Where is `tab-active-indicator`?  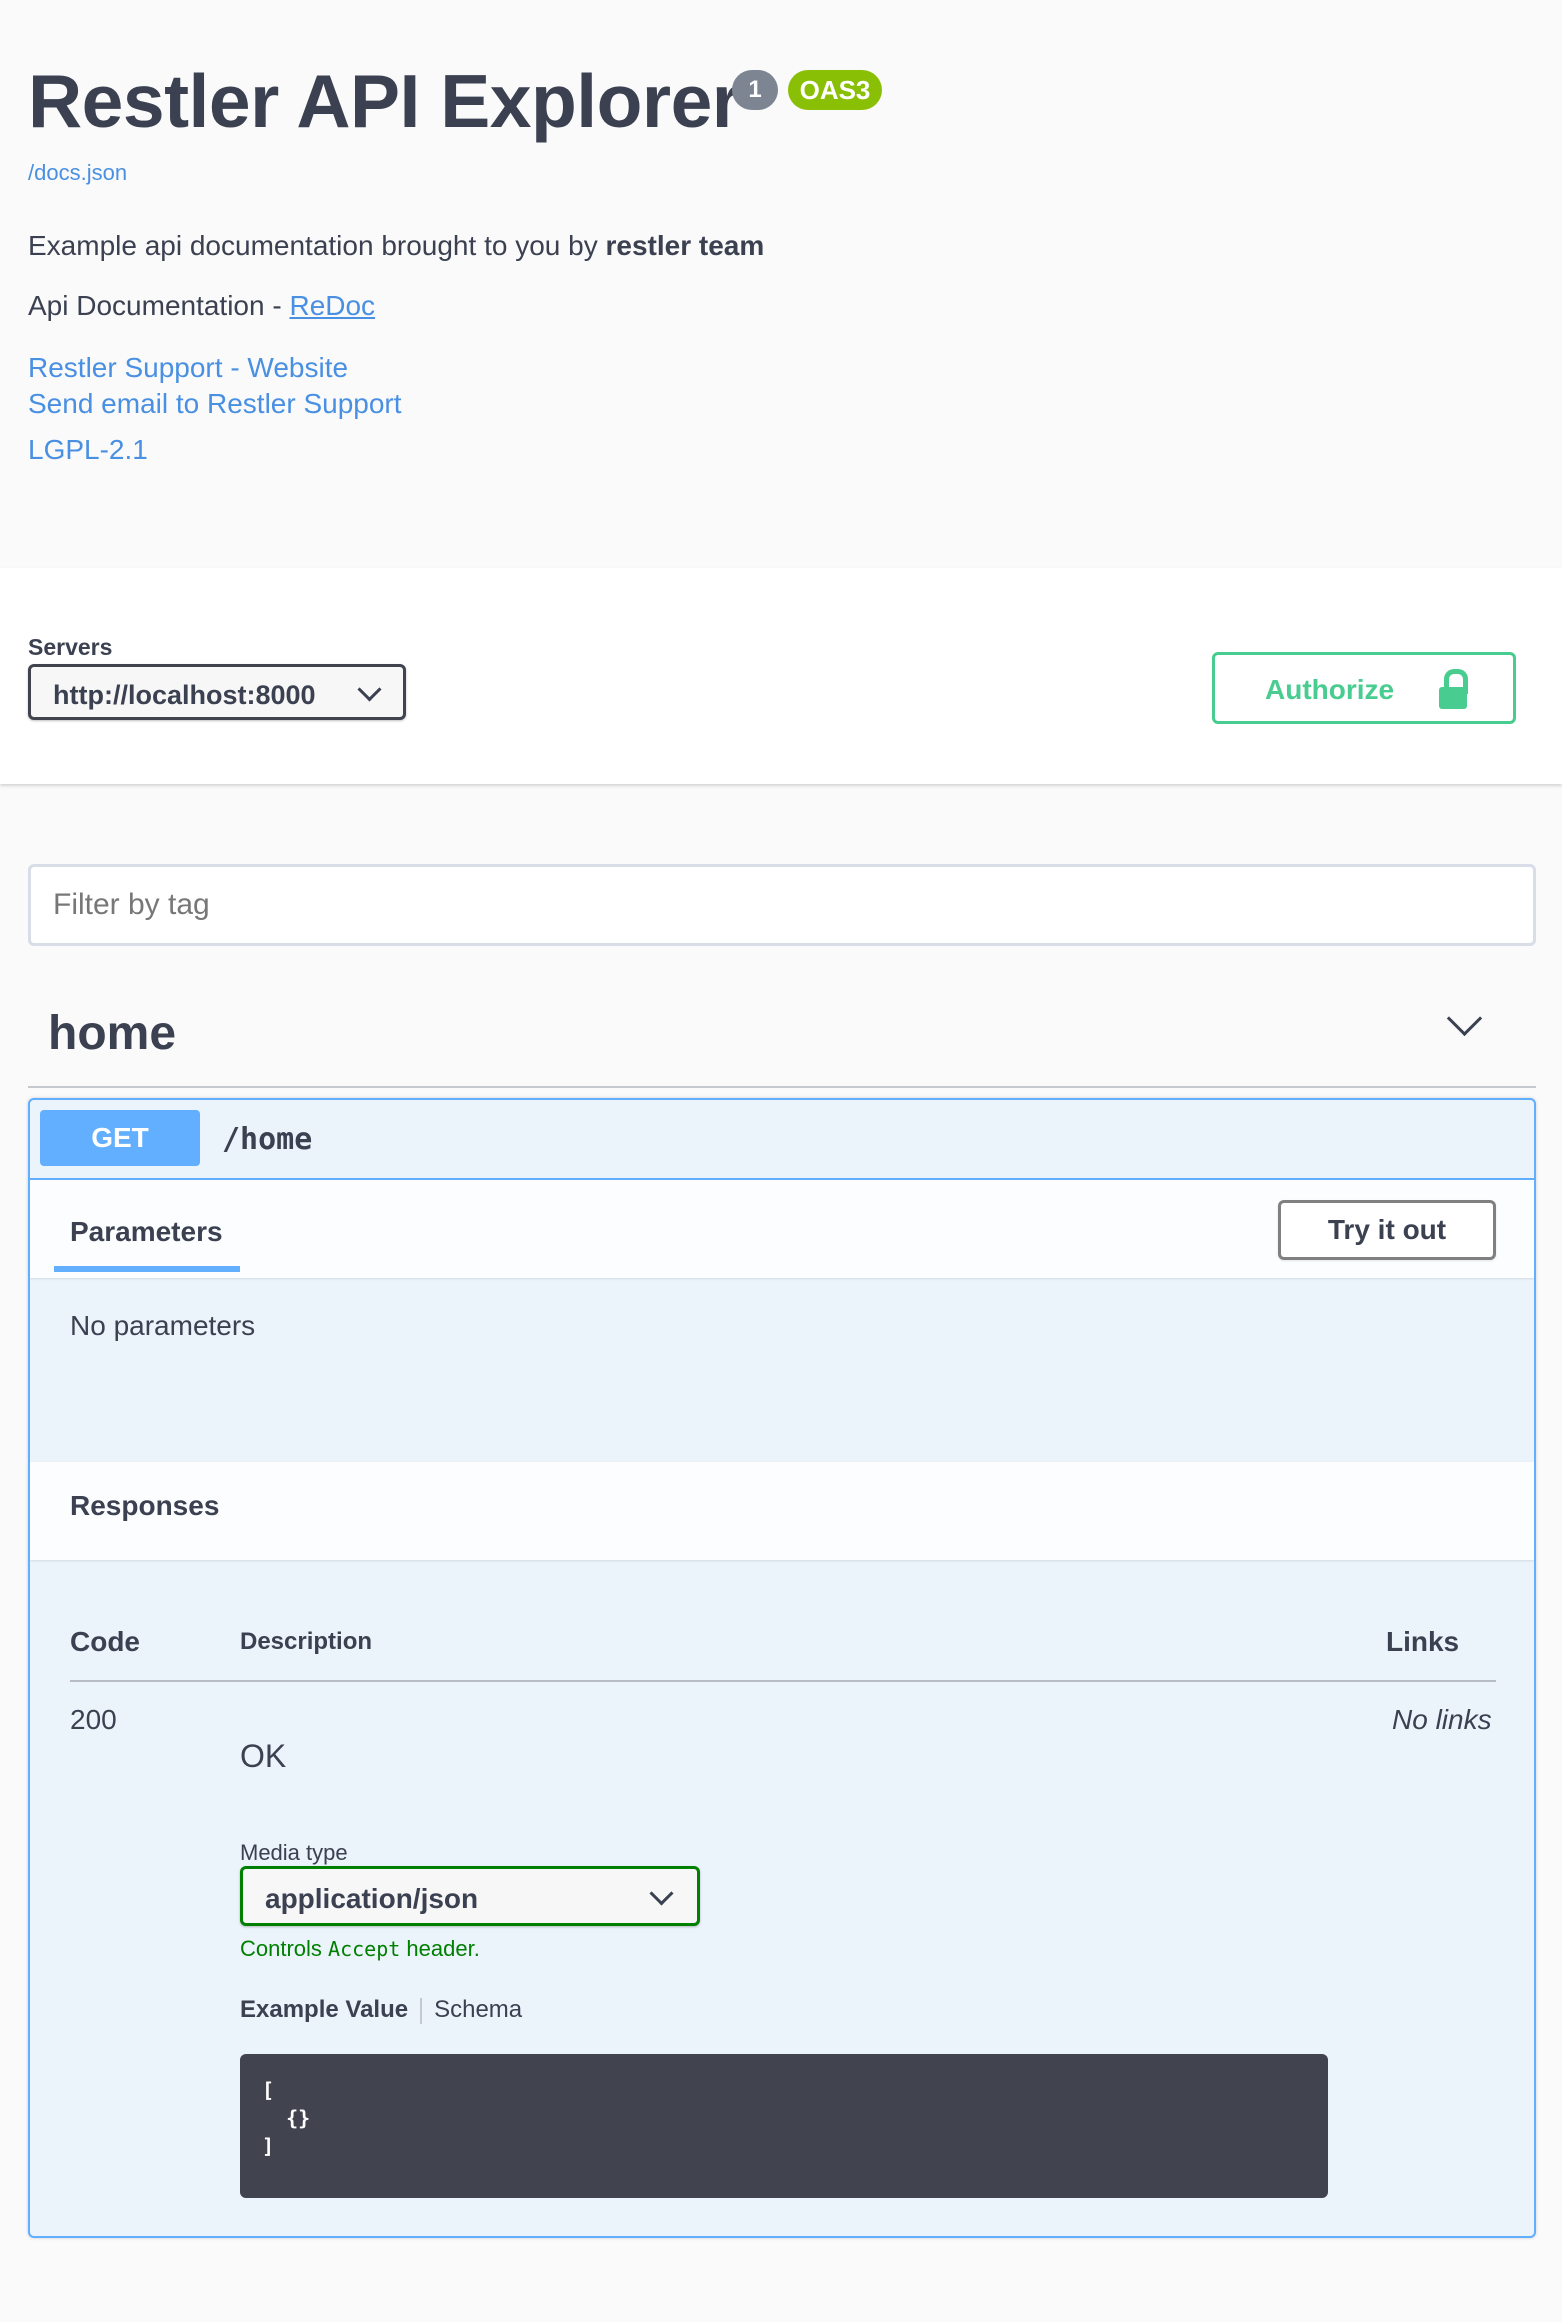 tab-active-indicator is located at coordinates (147, 1269).